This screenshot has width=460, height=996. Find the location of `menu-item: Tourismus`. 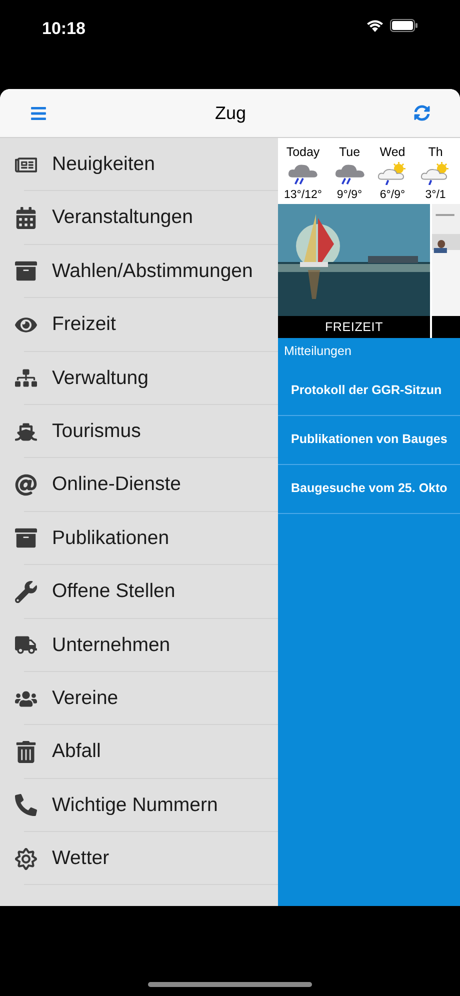

menu-item: Tourismus is located at coordinates (139, 431).